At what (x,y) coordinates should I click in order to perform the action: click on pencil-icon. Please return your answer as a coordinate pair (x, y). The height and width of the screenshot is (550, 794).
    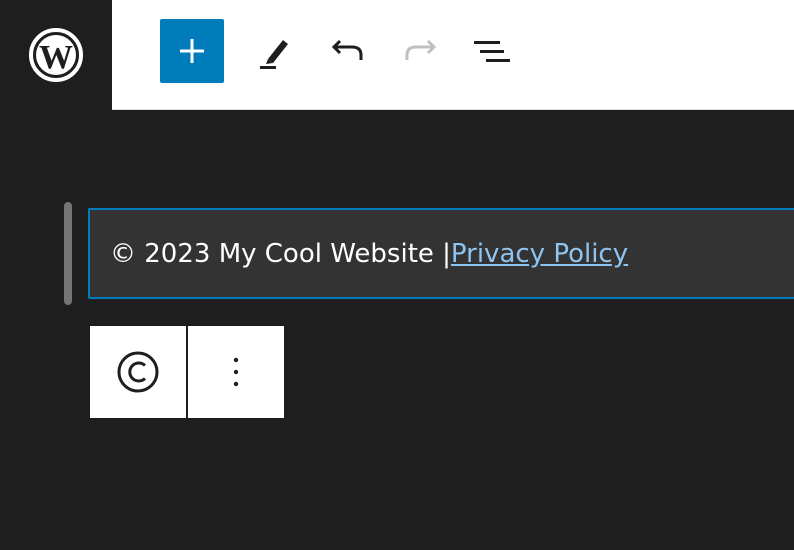
    Looking at the image, I should click on (274, 54).